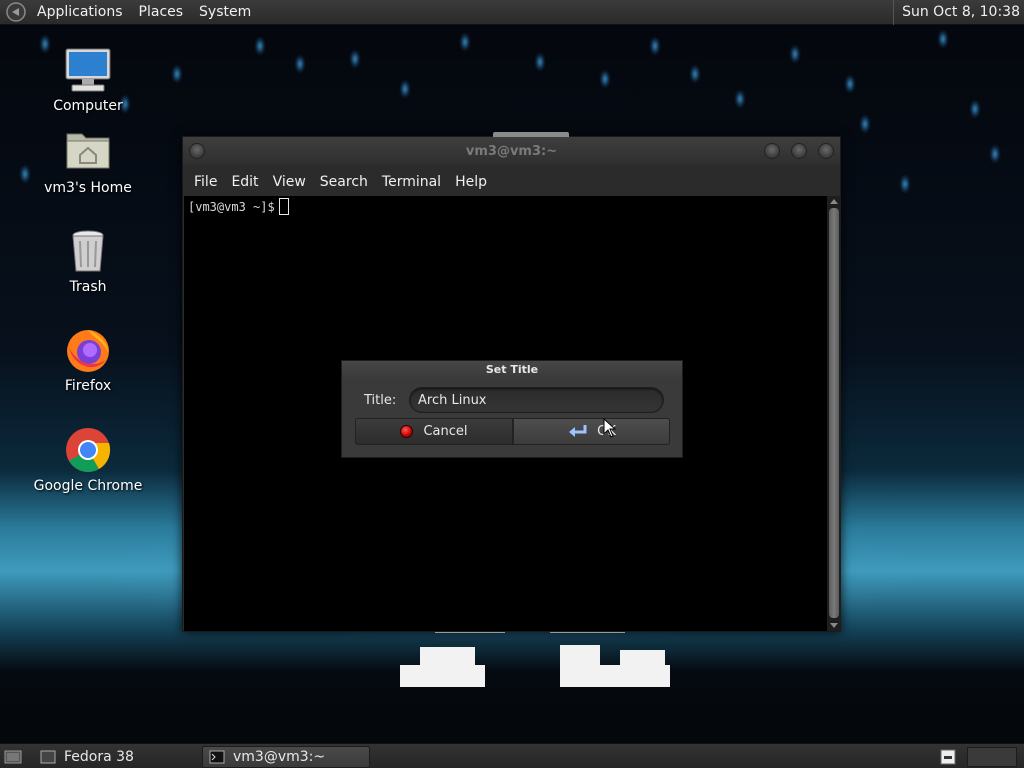  Describe the element at coordinates (80, 12) in the screenshot. I see `applications-menu: Applications` at that location.